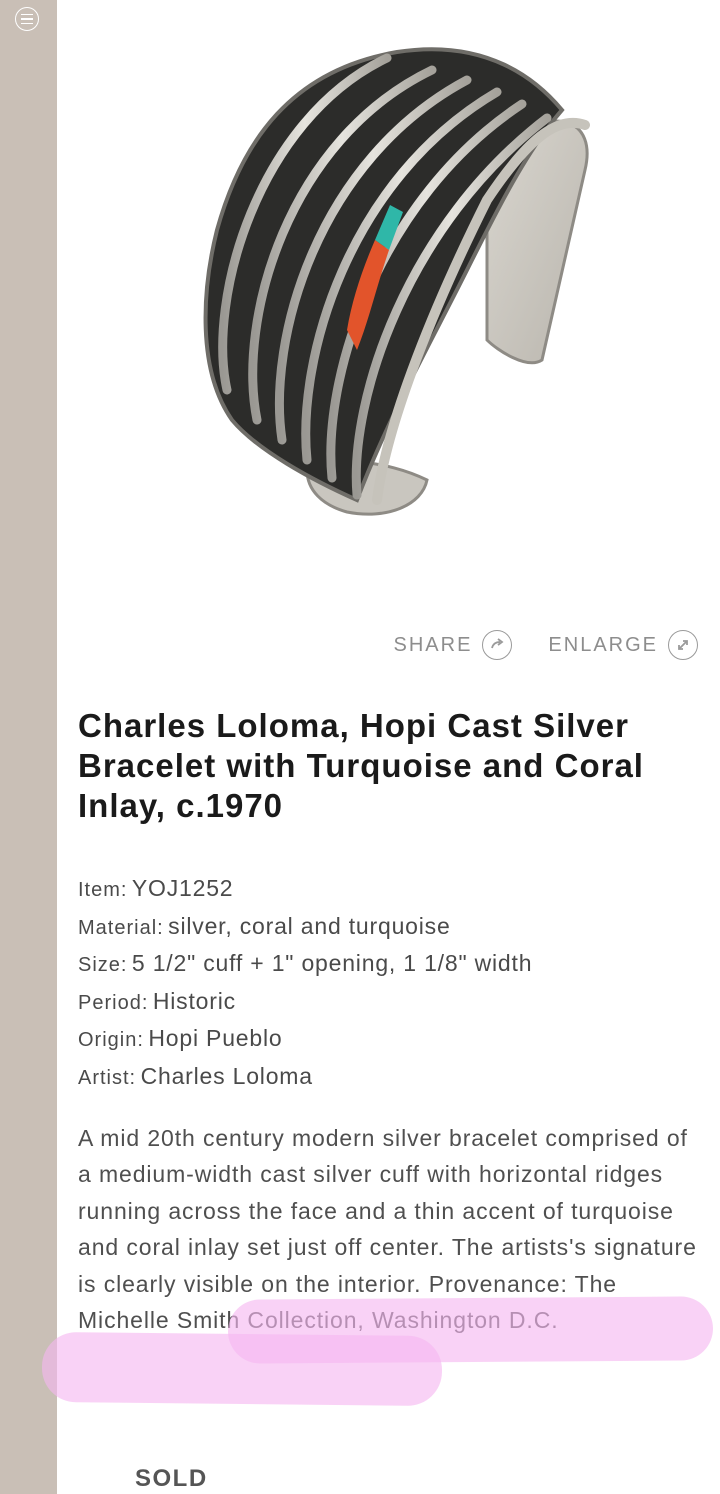 The image size is (720, 1494). Describe the element at coordinates (546, 645) in the screenshot. I see `image-actions: SHARE ENLARGE` at that location.